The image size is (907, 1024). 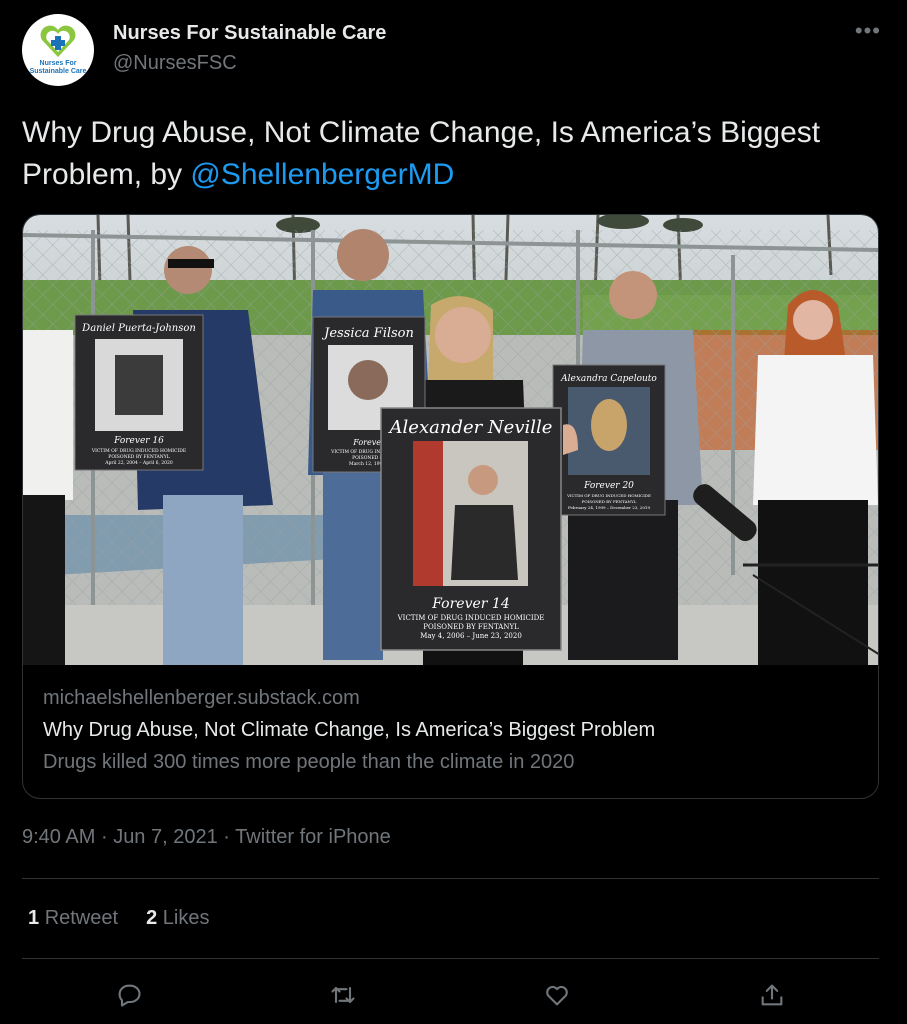 I want to click on sign-alexander-line1: VICTIM OF DRUG INDUCED HOMICIDE, so click(x=471, y=618).